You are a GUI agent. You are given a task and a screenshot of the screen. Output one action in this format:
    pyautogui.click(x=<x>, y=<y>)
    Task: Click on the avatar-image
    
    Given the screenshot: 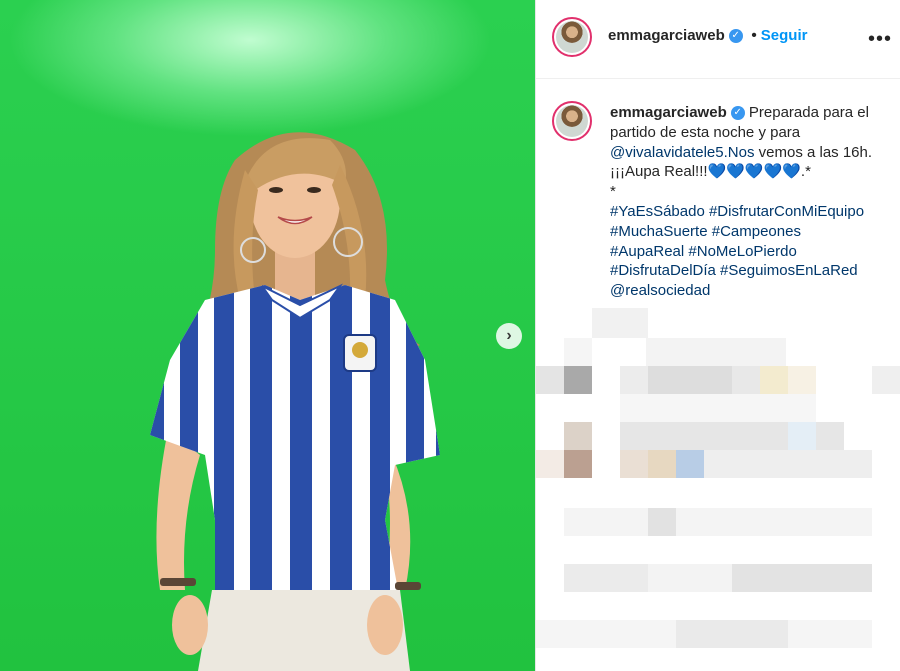 What is the action you would take?
    pyautogui.click(x=572, y=37)
    